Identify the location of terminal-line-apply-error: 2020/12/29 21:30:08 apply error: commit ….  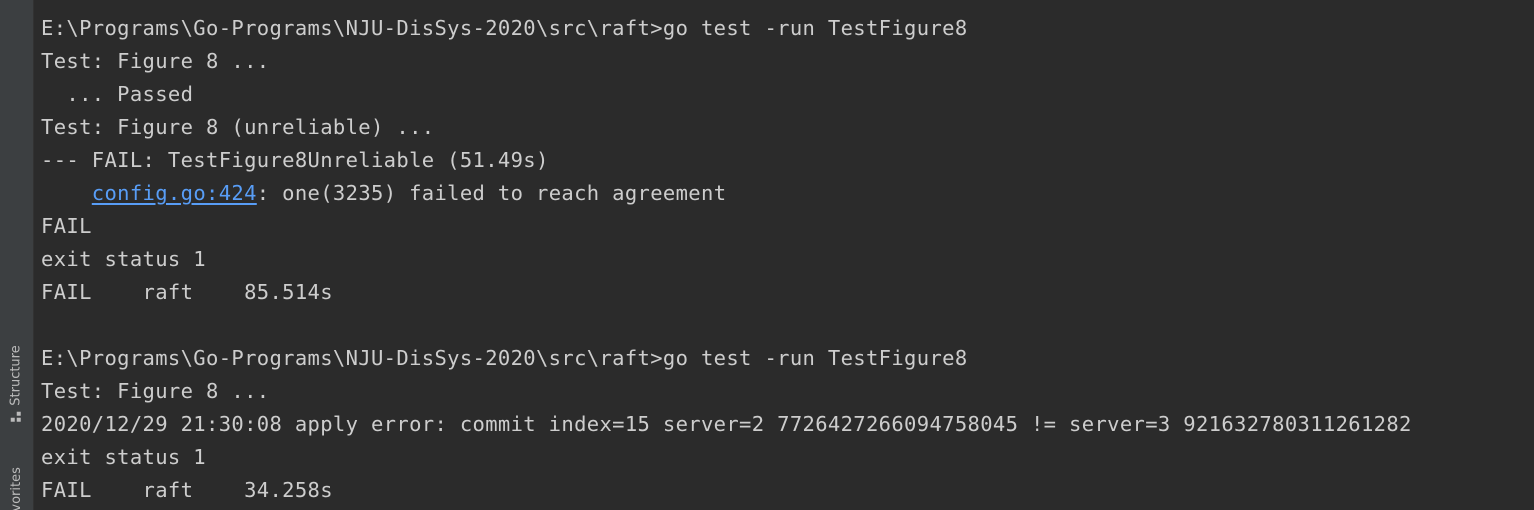
(726, 424).